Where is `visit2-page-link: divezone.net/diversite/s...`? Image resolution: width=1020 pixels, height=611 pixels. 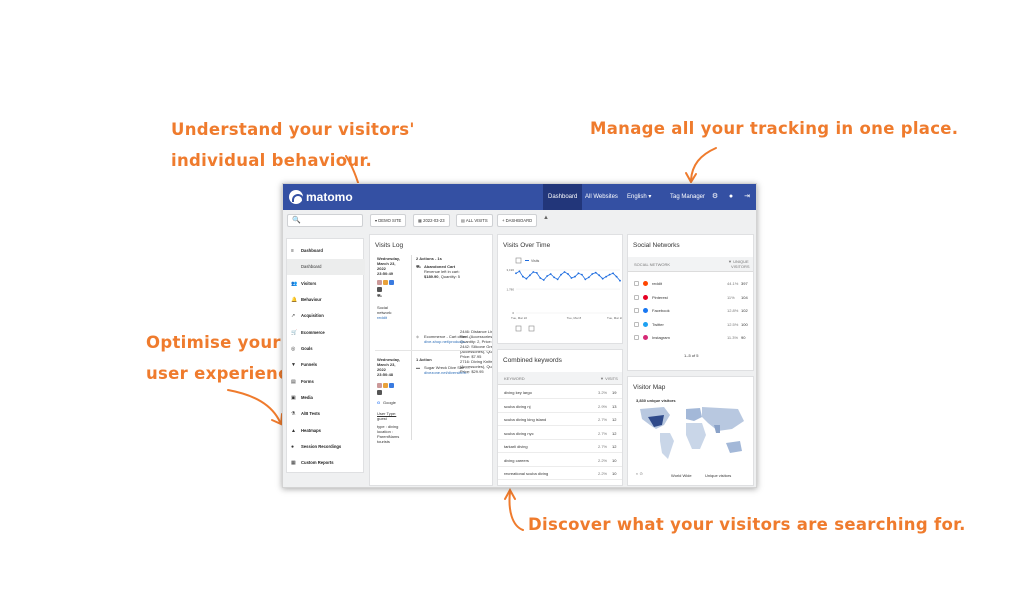
visit2-page-link: divezone.net/diversite/s... is located at coordinates (446, 372).